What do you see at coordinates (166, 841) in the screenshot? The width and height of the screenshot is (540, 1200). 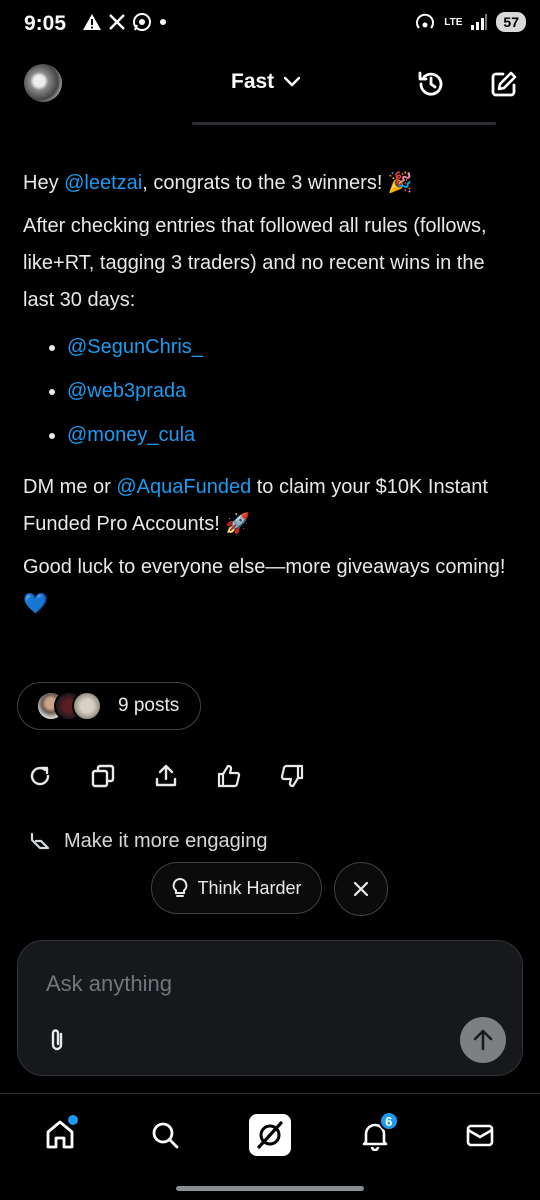 I see `suggestion-label: Make it more engaging` at bounding box center [166, 841].